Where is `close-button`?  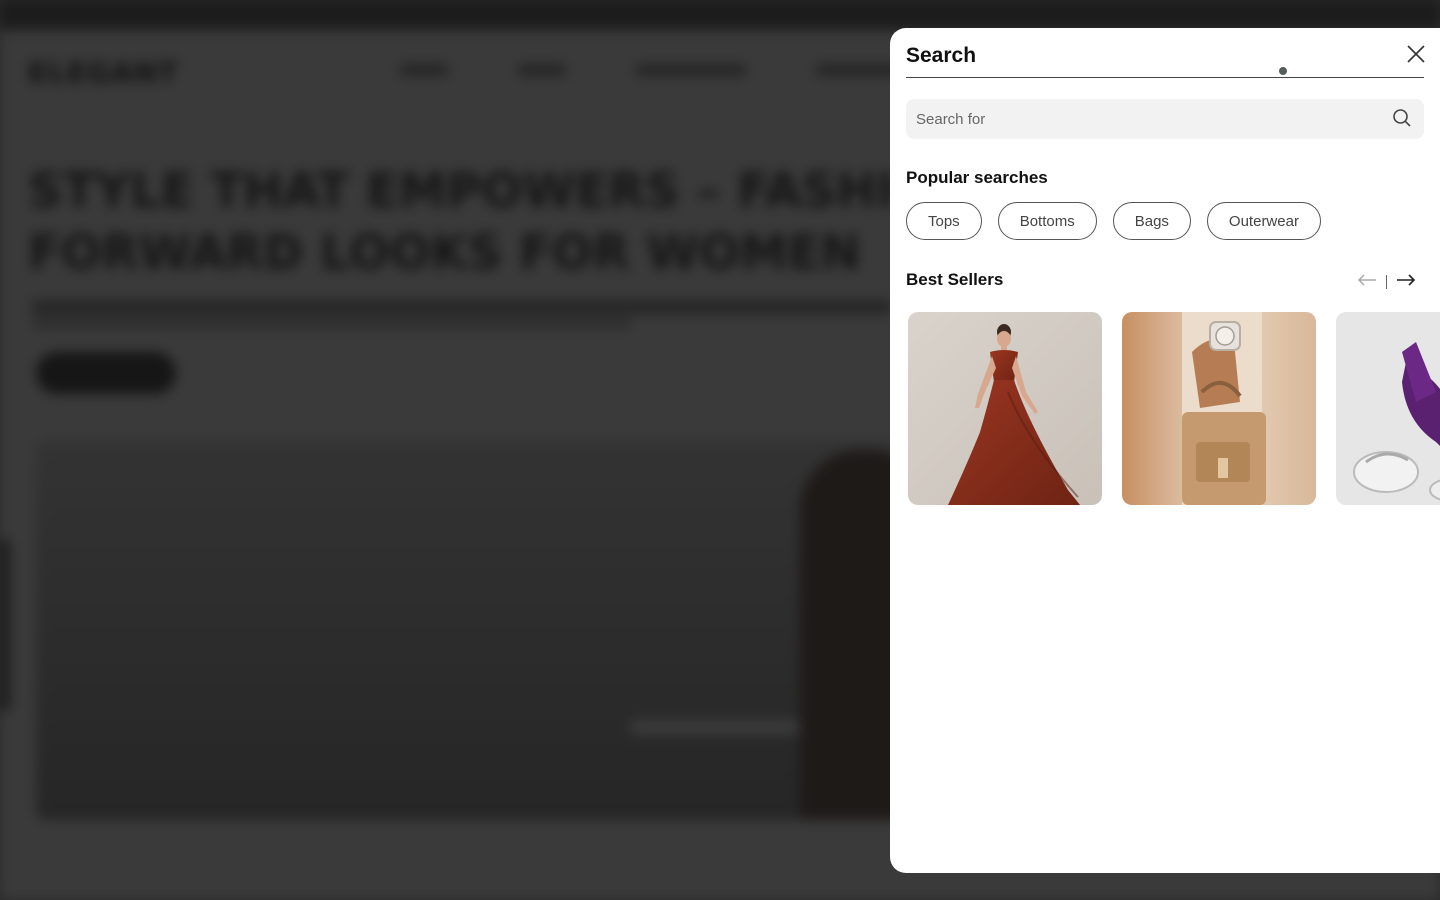 close-button is located at coordinates (1416, 56).